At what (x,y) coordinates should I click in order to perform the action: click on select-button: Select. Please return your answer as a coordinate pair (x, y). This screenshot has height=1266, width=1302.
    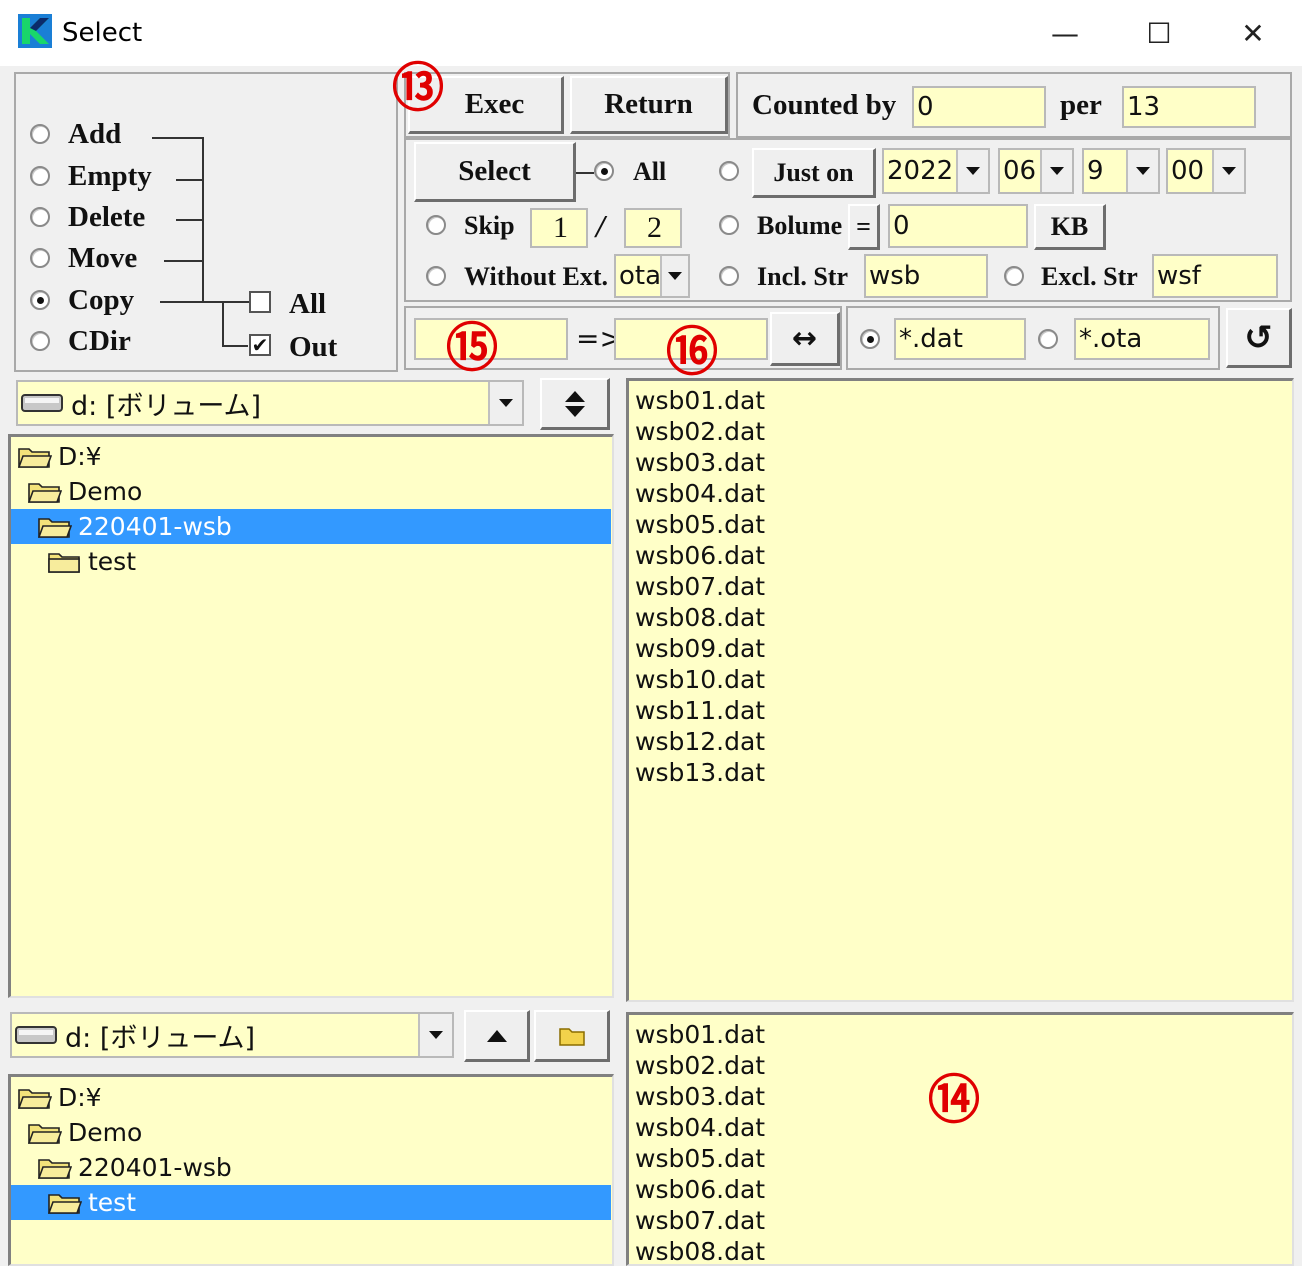
    Looking at the image, I should click on (495, 172).